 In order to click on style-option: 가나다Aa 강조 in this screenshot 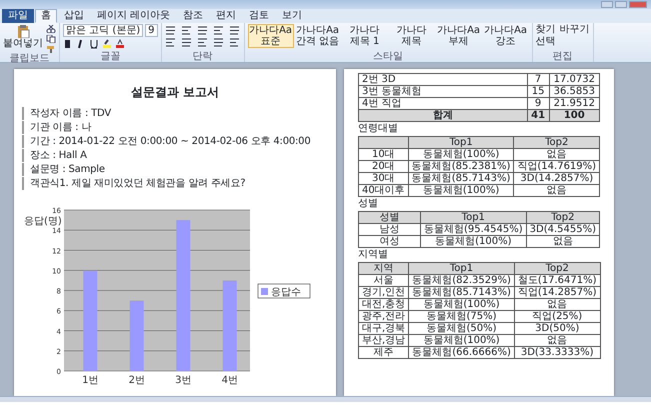, I will do `click(505, 36)`.